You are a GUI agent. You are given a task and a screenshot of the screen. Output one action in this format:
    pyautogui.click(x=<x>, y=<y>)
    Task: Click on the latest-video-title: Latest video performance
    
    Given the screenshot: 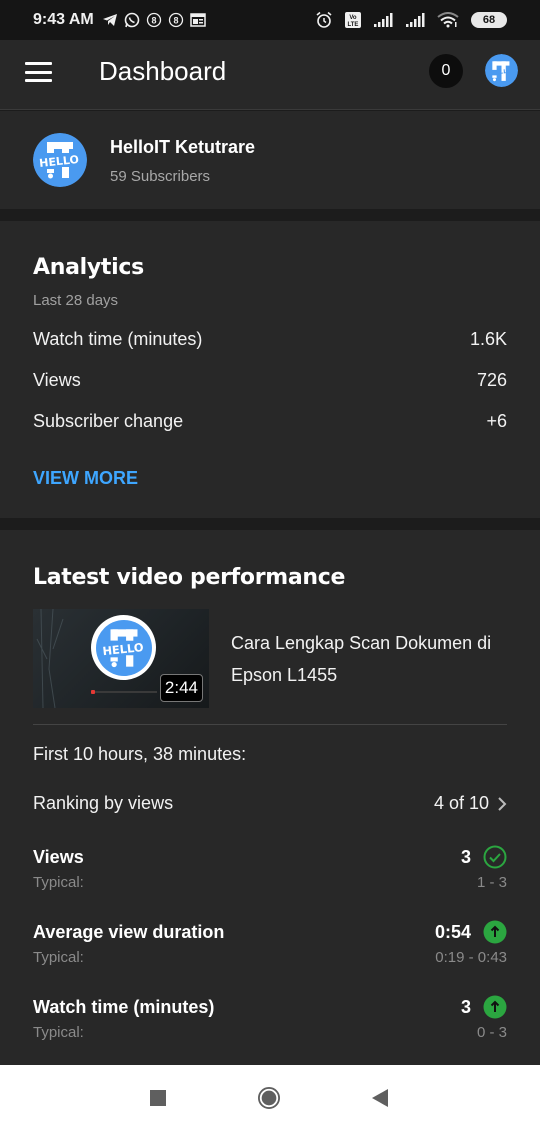 What is the action you would take?
    pyautogui.click(x=189, y=577)
    